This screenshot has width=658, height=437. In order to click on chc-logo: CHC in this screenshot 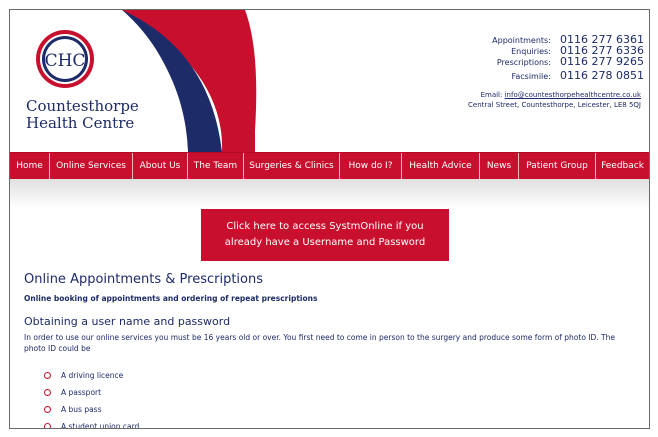, I will do `click(65, 59)`.